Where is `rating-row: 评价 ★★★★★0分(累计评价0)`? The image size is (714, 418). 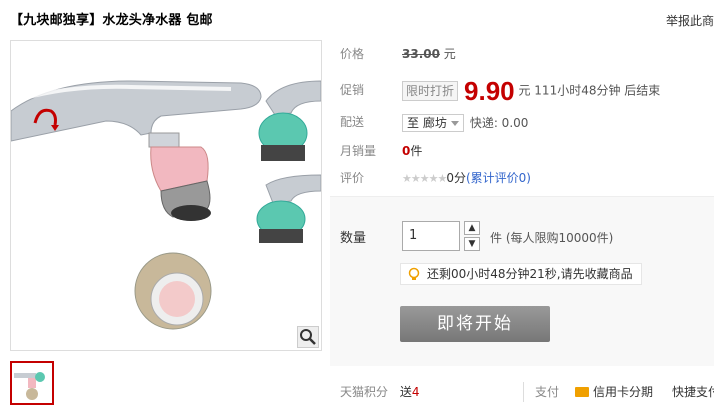
rating-row: 评价 ★★★★★0分(累计评价0) is located at coordinates (435, 178).